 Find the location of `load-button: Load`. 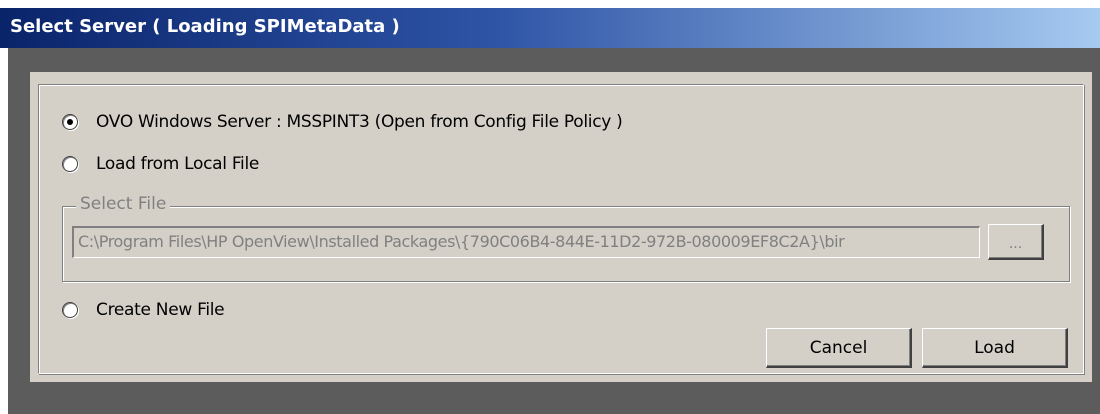

load-button: Load is located at coordinates (995, 348).